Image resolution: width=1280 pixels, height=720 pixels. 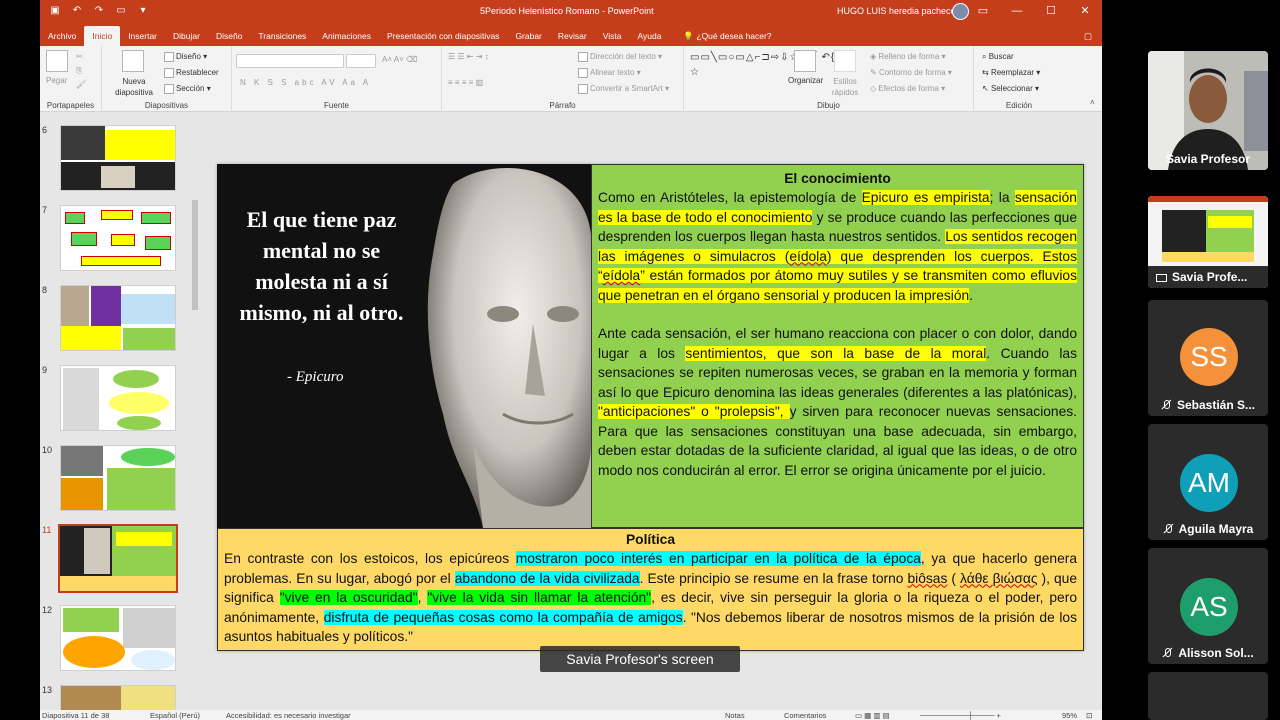 I want to click on font-size-box, so click(x=361, y=61).